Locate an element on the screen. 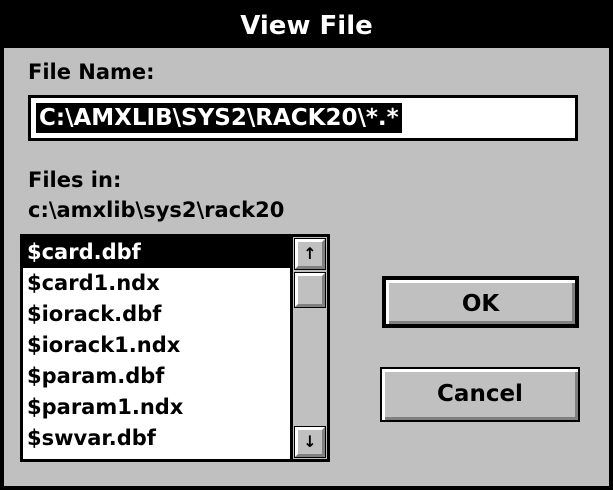 This screenshot has height=490, width=613. current-directory-path: c:\amxlib\sys2\rack20 is located at coordinates (156, 210).